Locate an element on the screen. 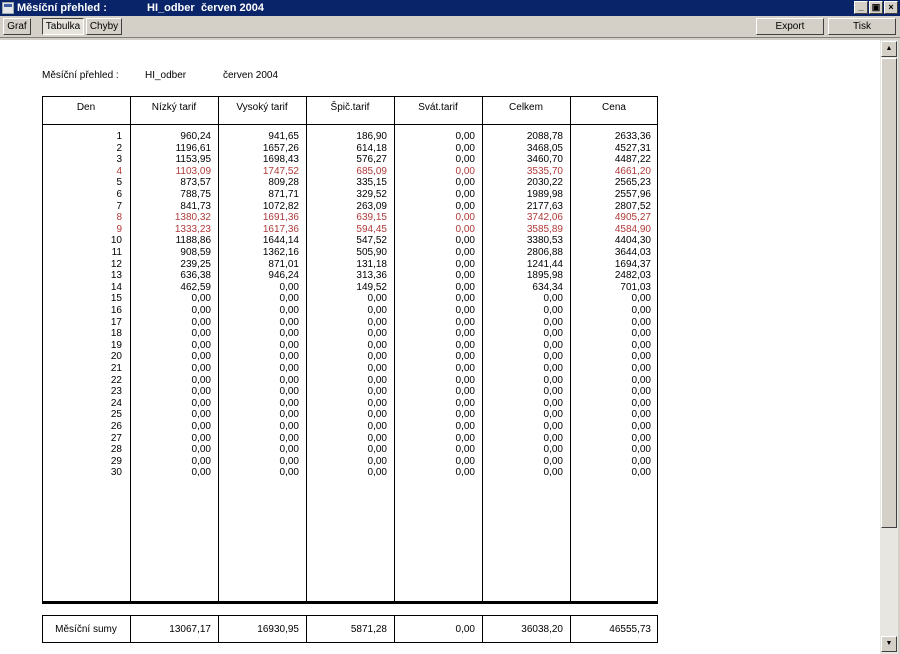 This screenshot has width=900, height=654. col-spic-tarif-cell: 186,90 is located at coordinates (371, 136).